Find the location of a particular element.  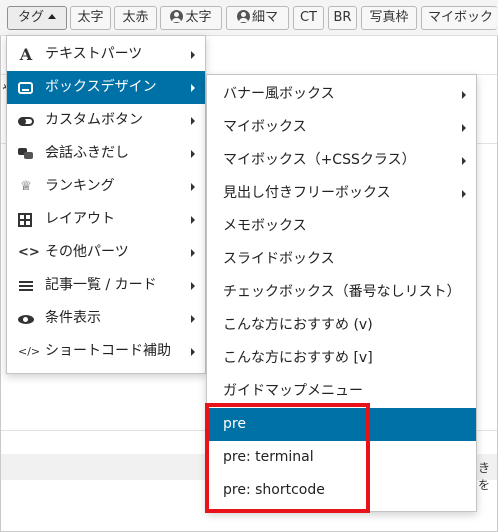

menu-item-text-parts: A テキストパーツ is located at coordinates (106, 54).